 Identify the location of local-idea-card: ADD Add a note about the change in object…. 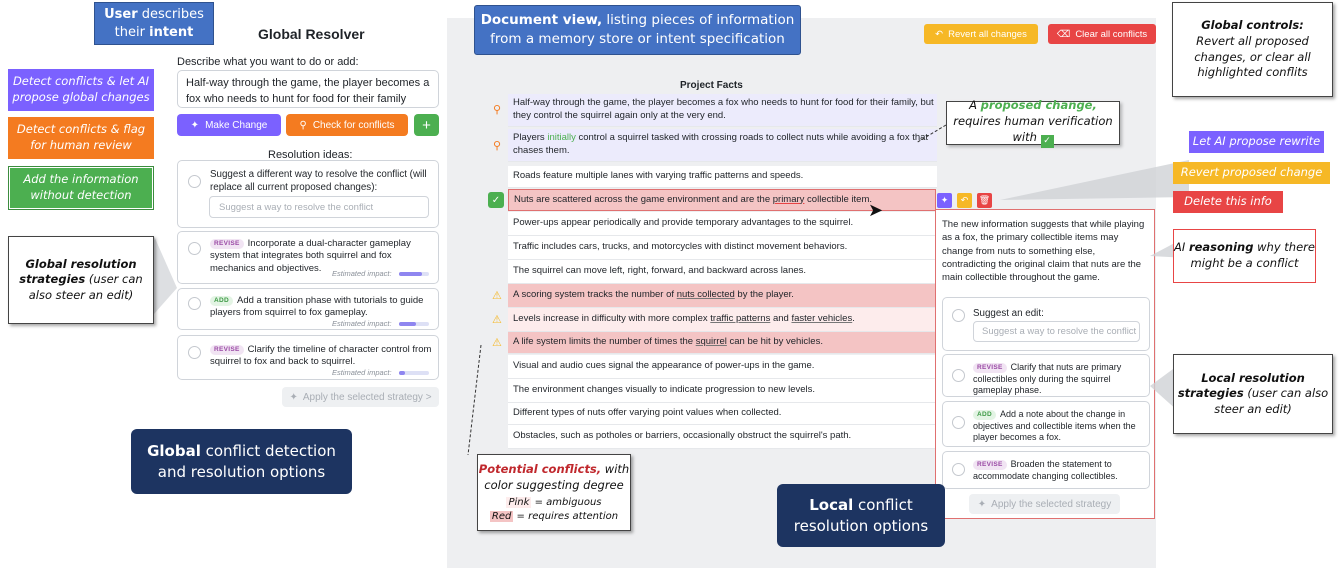
(1046, 424).